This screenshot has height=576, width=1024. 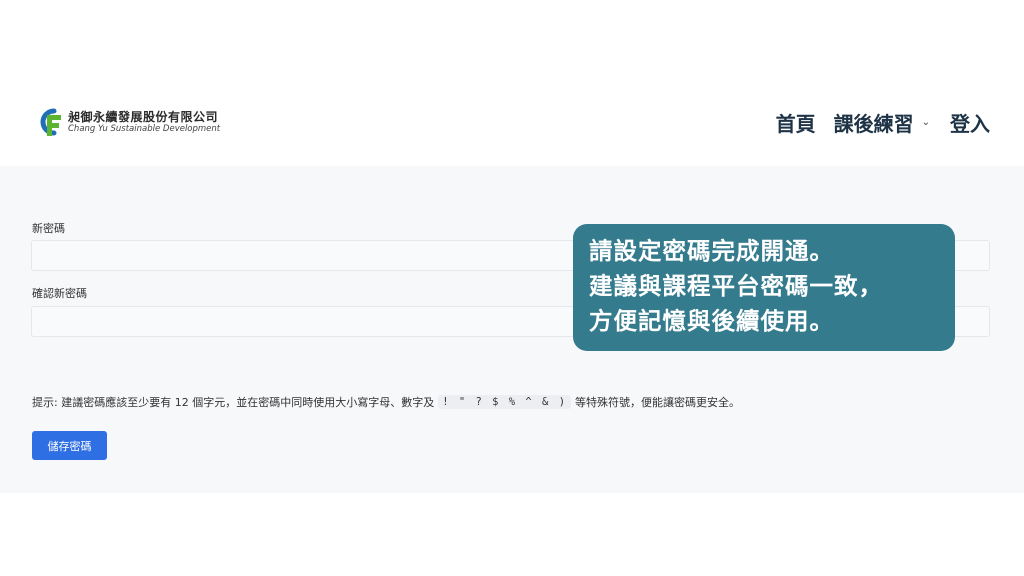 I want to click on nav-courses-label: 課後練習, so click(x=873, y=124).